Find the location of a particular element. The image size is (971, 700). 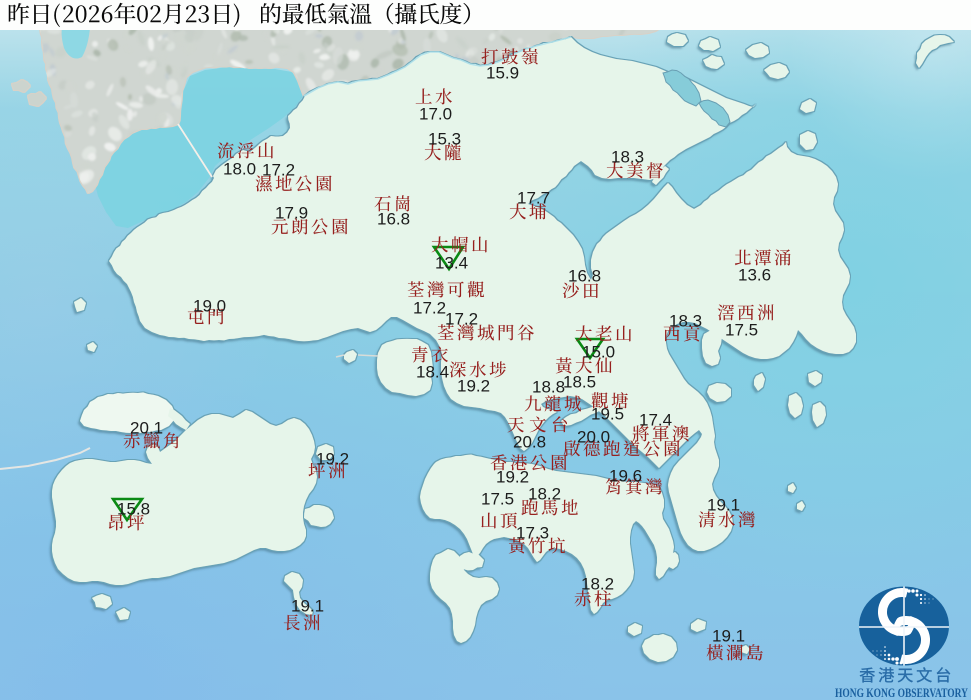

svg-text: 17.0 is located at coordinates (435, 113).